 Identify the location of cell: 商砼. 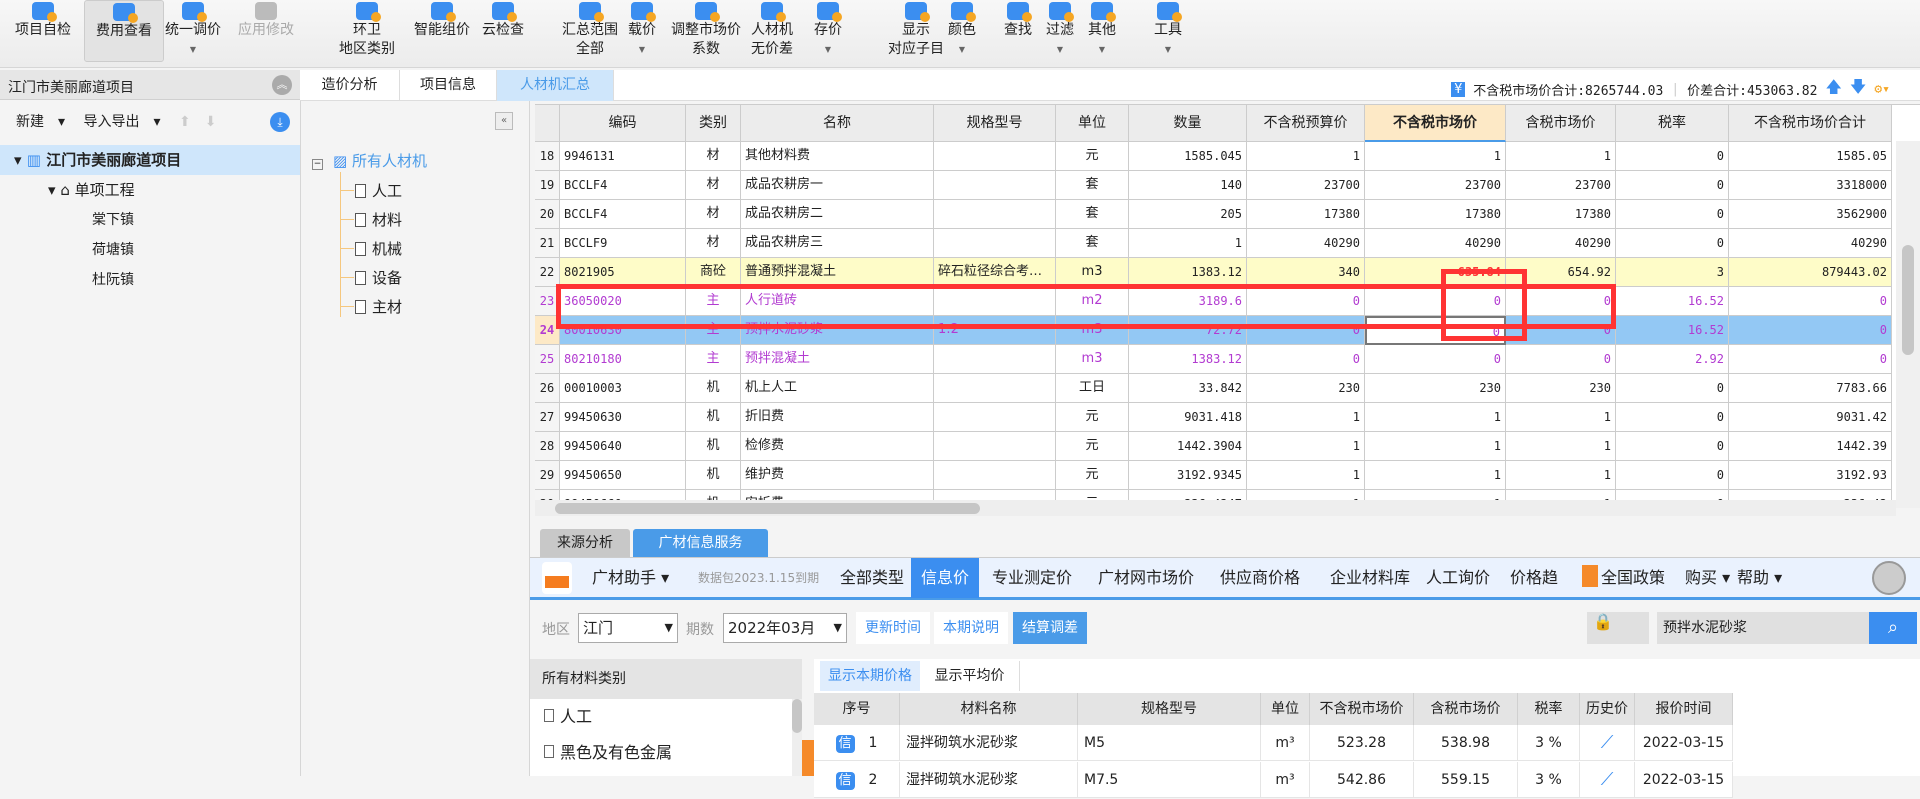
(713, 272).